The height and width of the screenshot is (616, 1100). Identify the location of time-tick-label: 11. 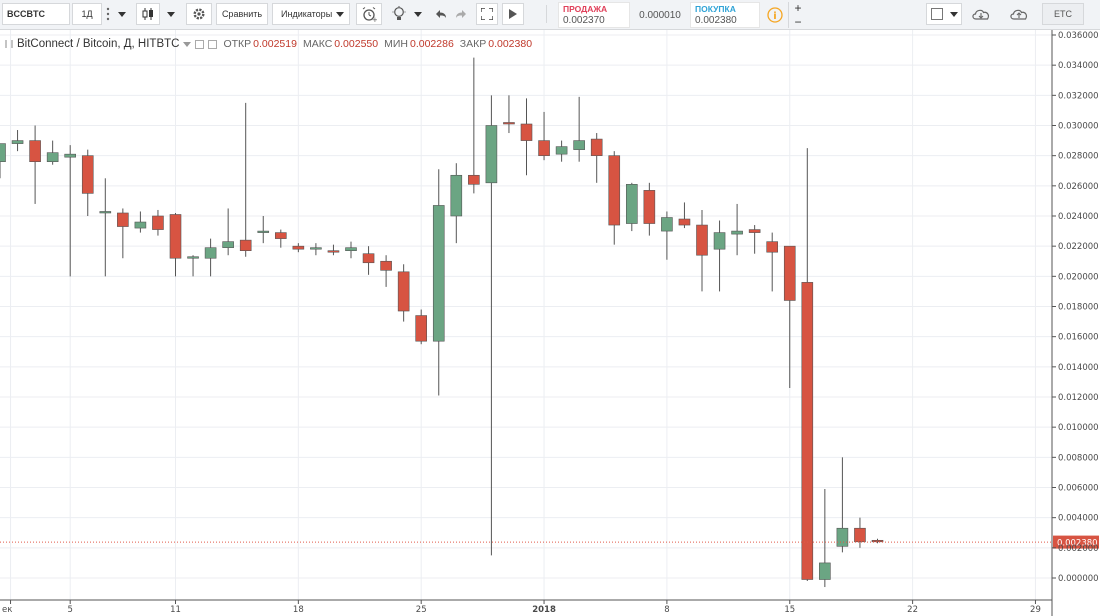
(175, 610).